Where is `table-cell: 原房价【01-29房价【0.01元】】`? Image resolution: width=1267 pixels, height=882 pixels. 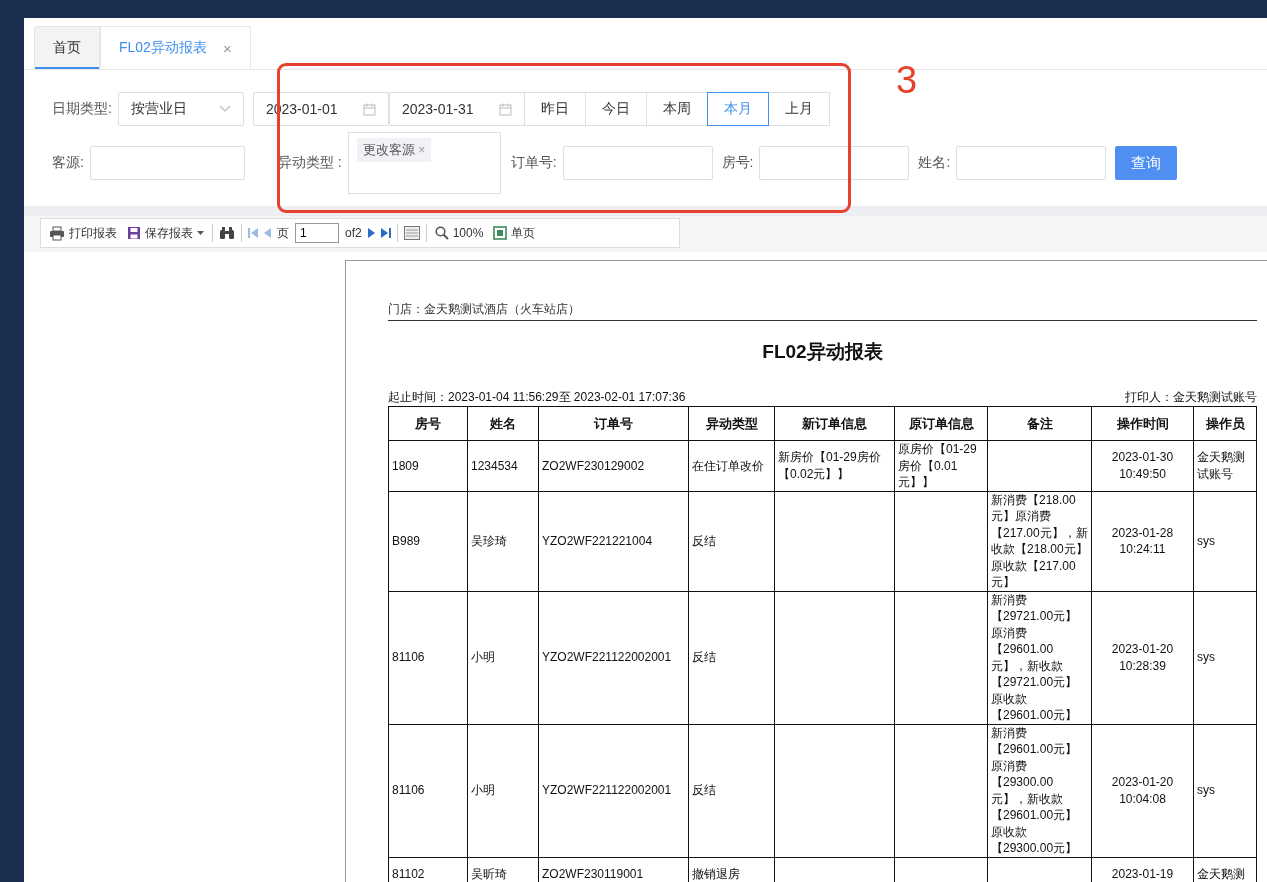
table-cell: 原房价【01-29房价【0.01元】】 is located at coordinates (937, 465).